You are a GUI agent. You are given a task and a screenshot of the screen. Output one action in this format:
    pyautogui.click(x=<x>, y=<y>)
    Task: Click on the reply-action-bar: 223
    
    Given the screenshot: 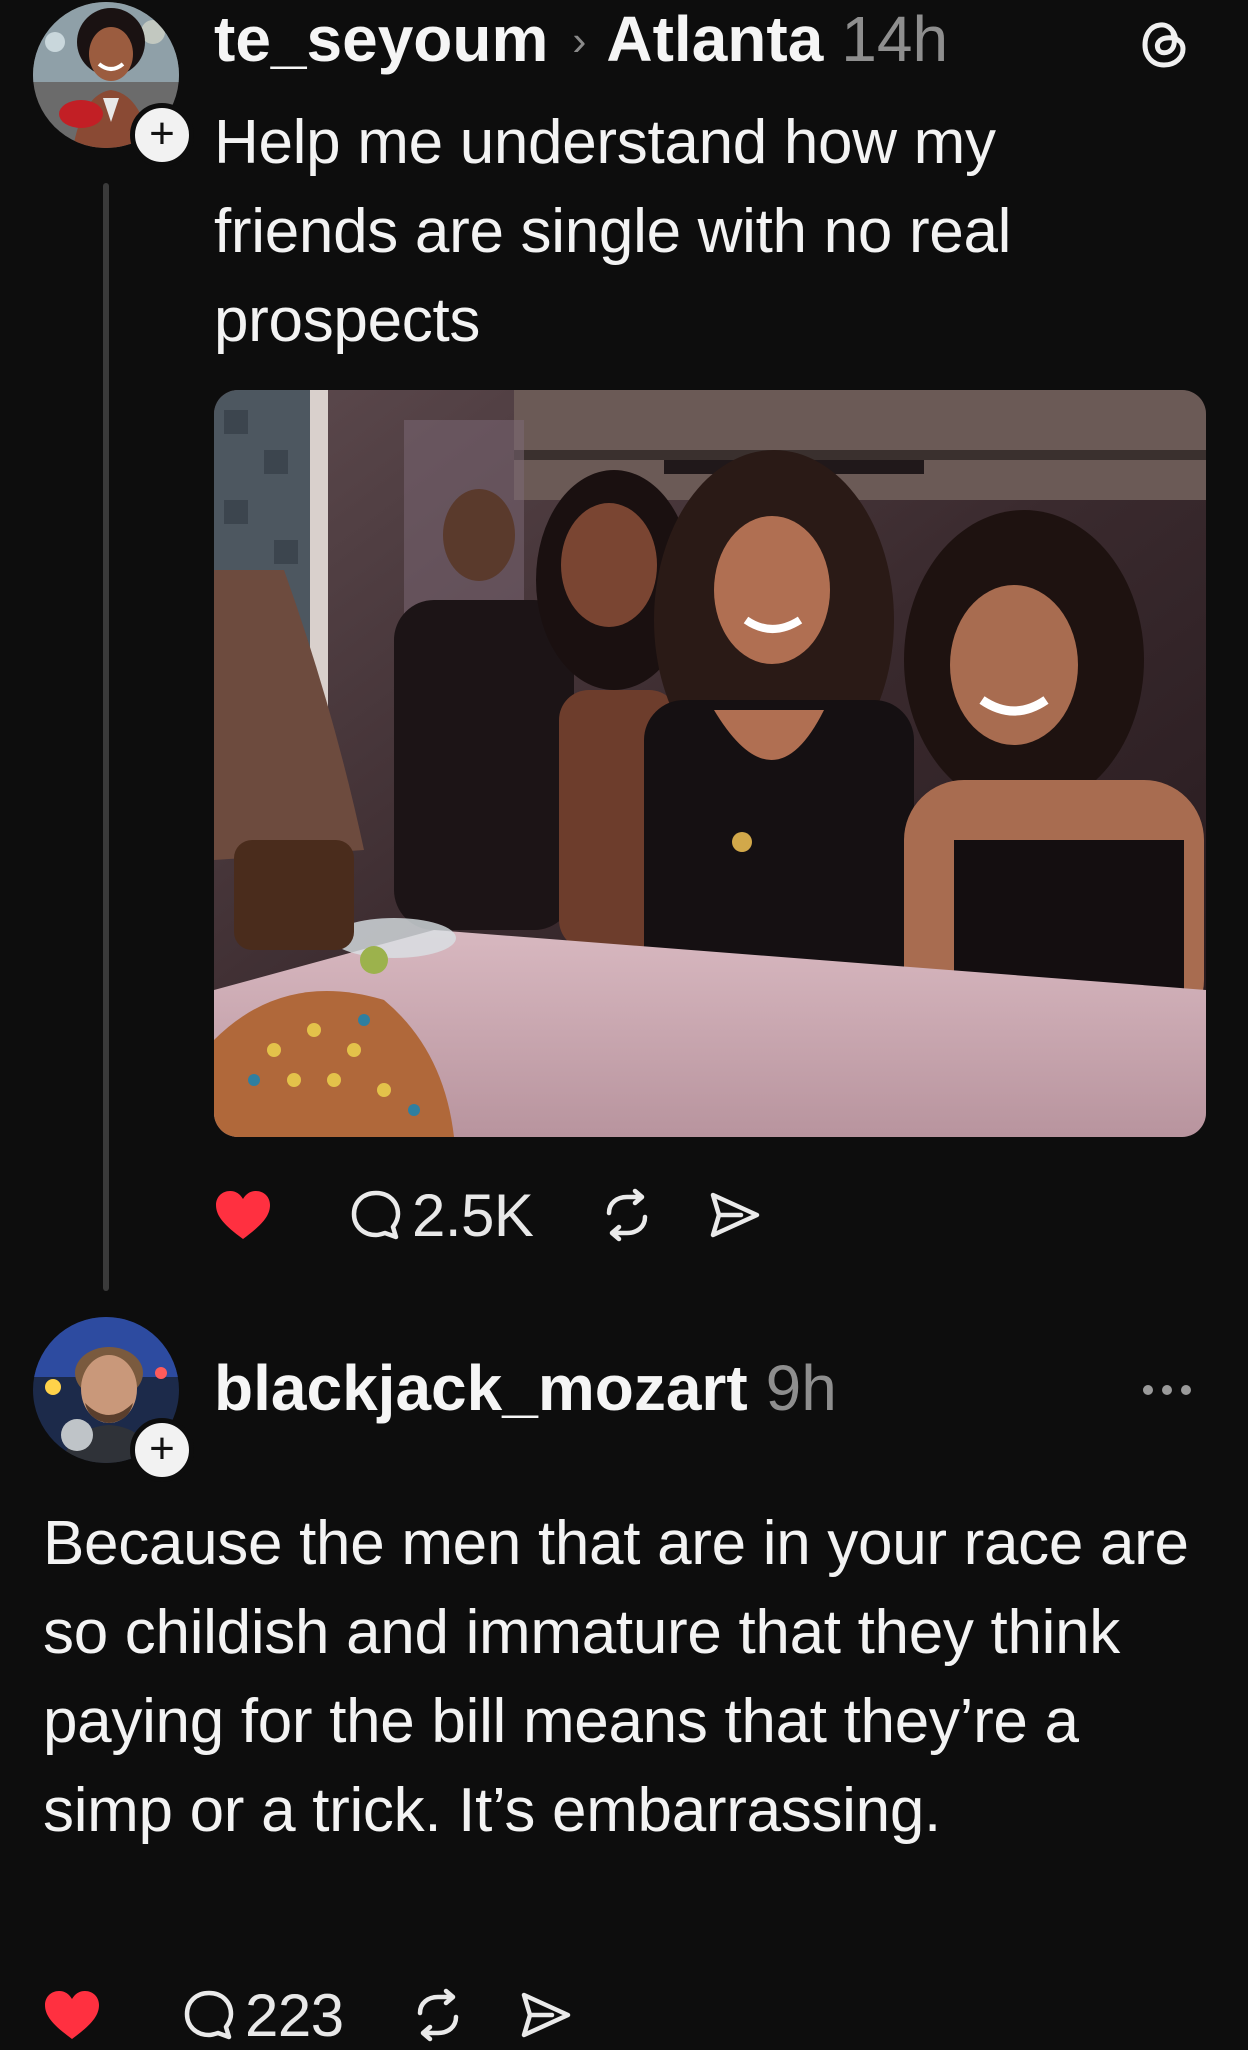 What is the action you would take?
    pyautogui.click(x=308, y=2015)
    